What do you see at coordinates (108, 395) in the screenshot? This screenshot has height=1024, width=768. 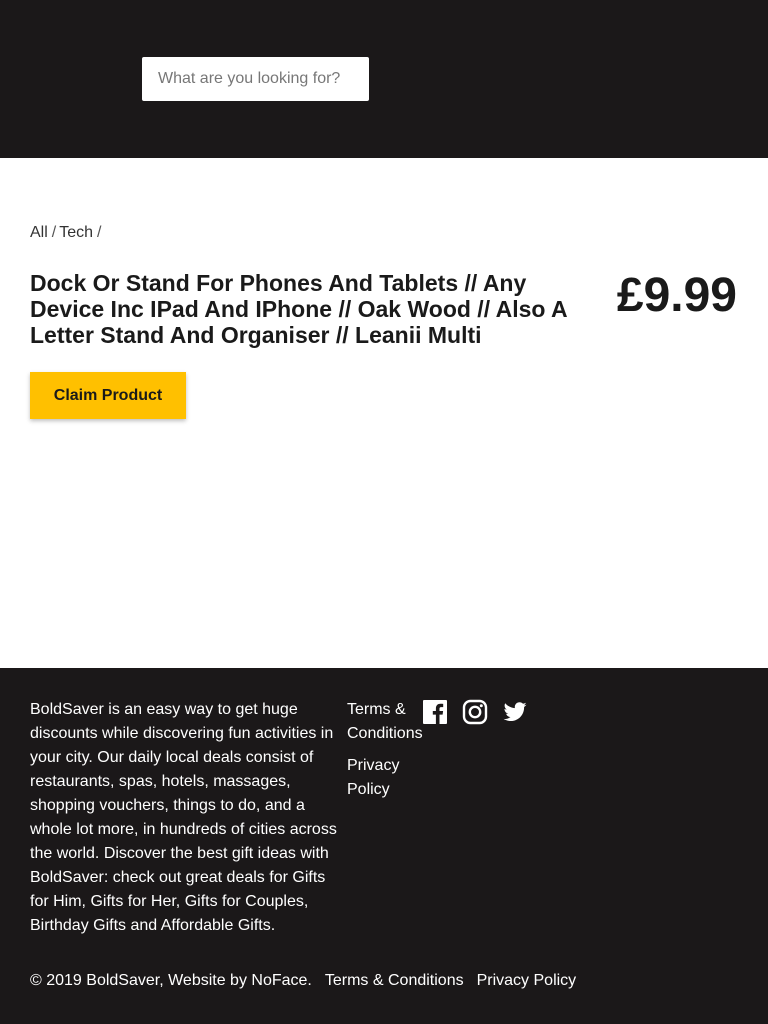 I see `claim-product-button: Claim Product` at bounding box center [108, 395].